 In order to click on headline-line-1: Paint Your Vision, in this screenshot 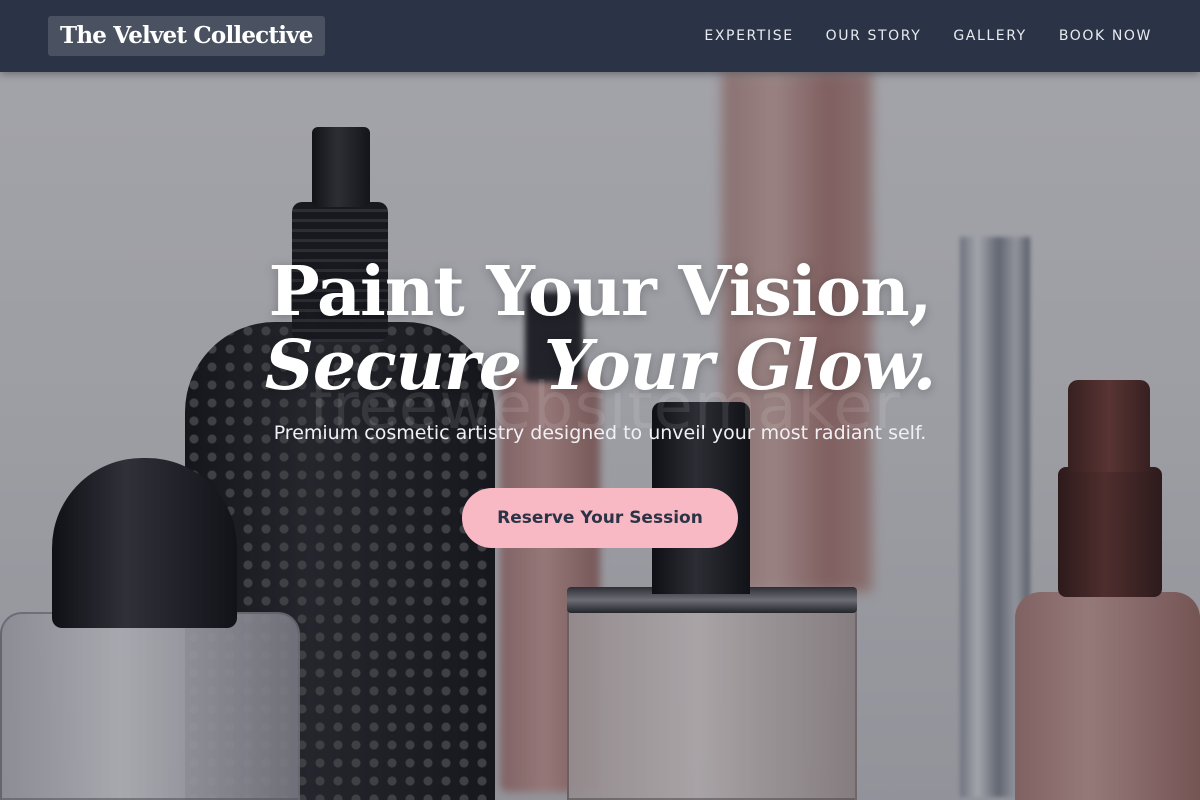, I will do `click(600, 292)`.